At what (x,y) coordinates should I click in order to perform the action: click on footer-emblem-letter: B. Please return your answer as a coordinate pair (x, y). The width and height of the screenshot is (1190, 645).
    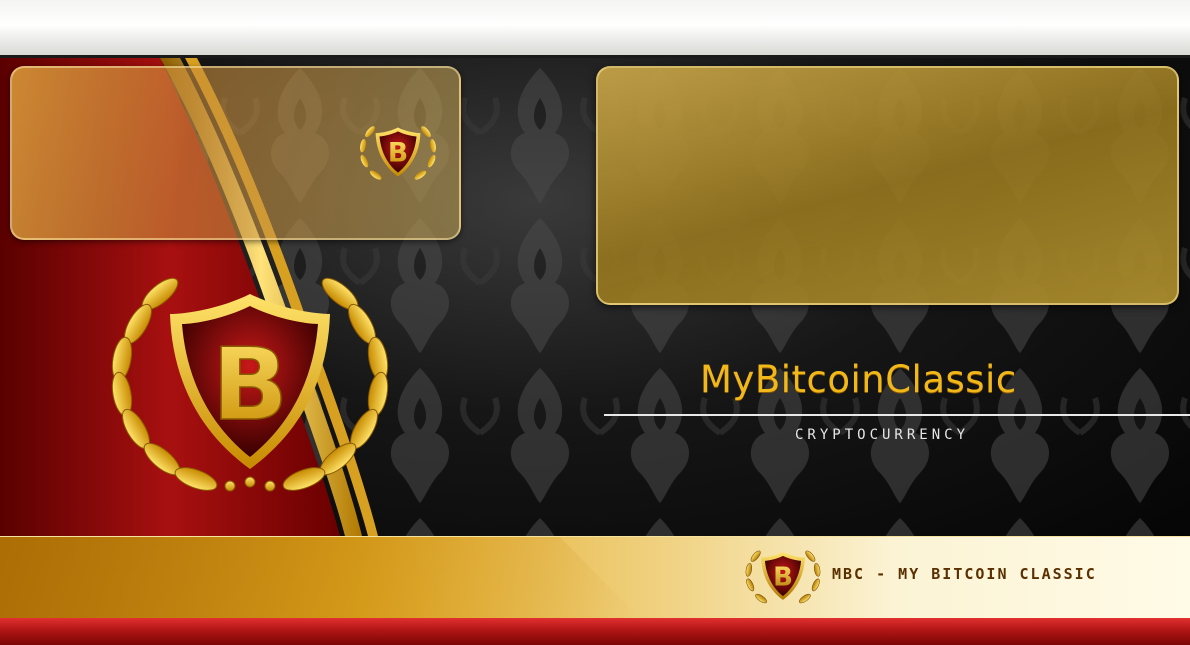
    Looking at the image, I should click on (783, 577).